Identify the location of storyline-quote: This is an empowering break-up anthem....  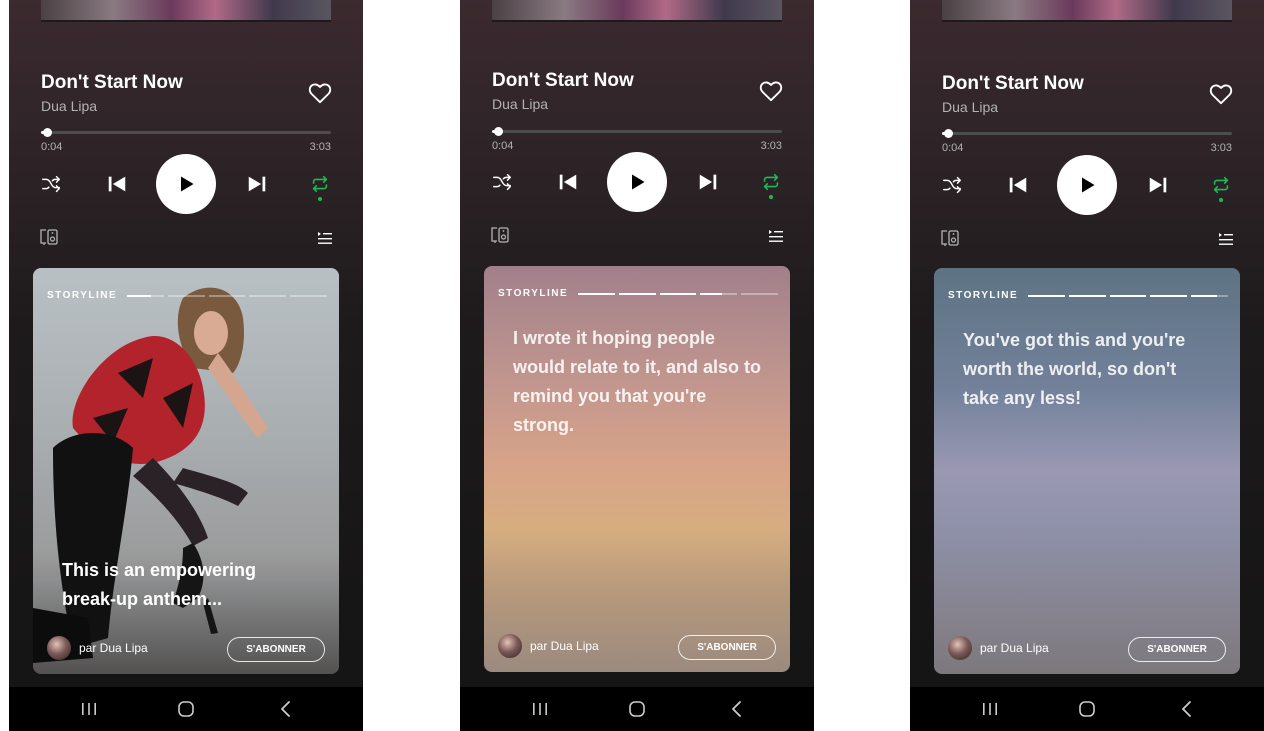
(159, 584).